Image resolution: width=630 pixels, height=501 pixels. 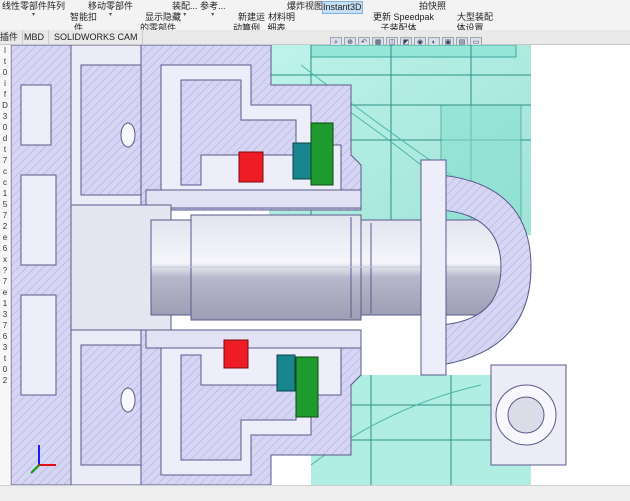 What do you see at coordinates (236, 354) in the screenshot?
I see `red-seal-lower` at bounding box center [236, 354].